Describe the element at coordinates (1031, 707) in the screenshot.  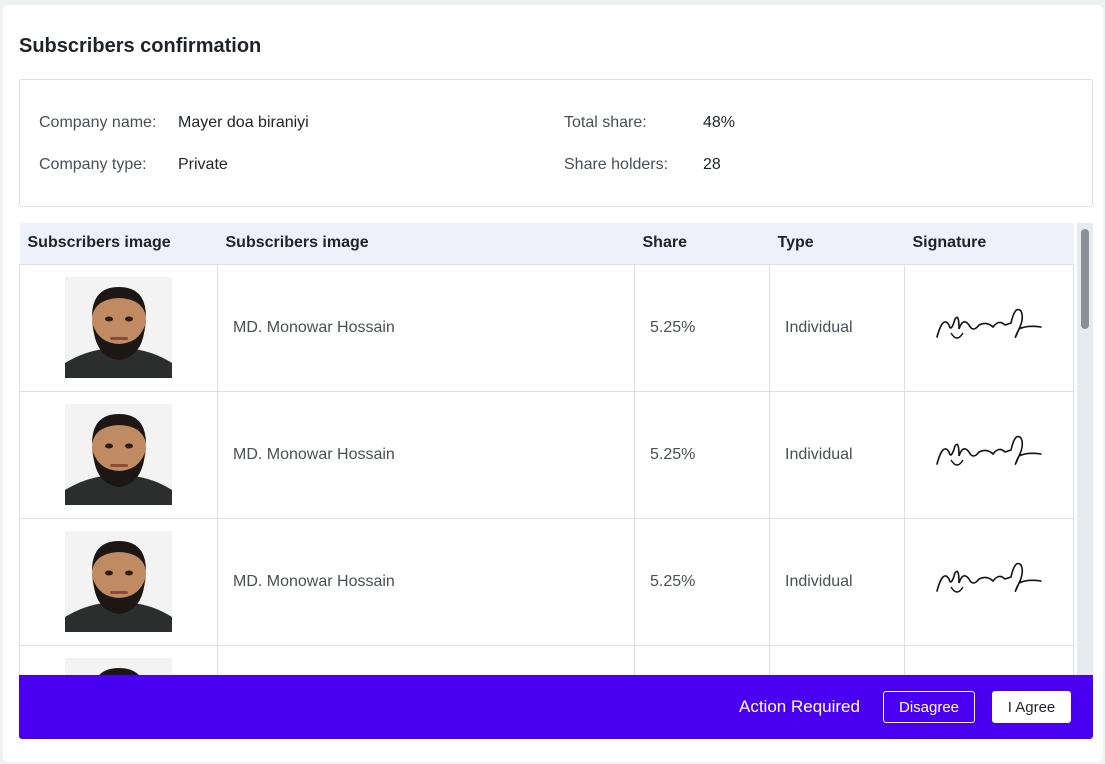
I see `agree-button: I Agree` at that location.